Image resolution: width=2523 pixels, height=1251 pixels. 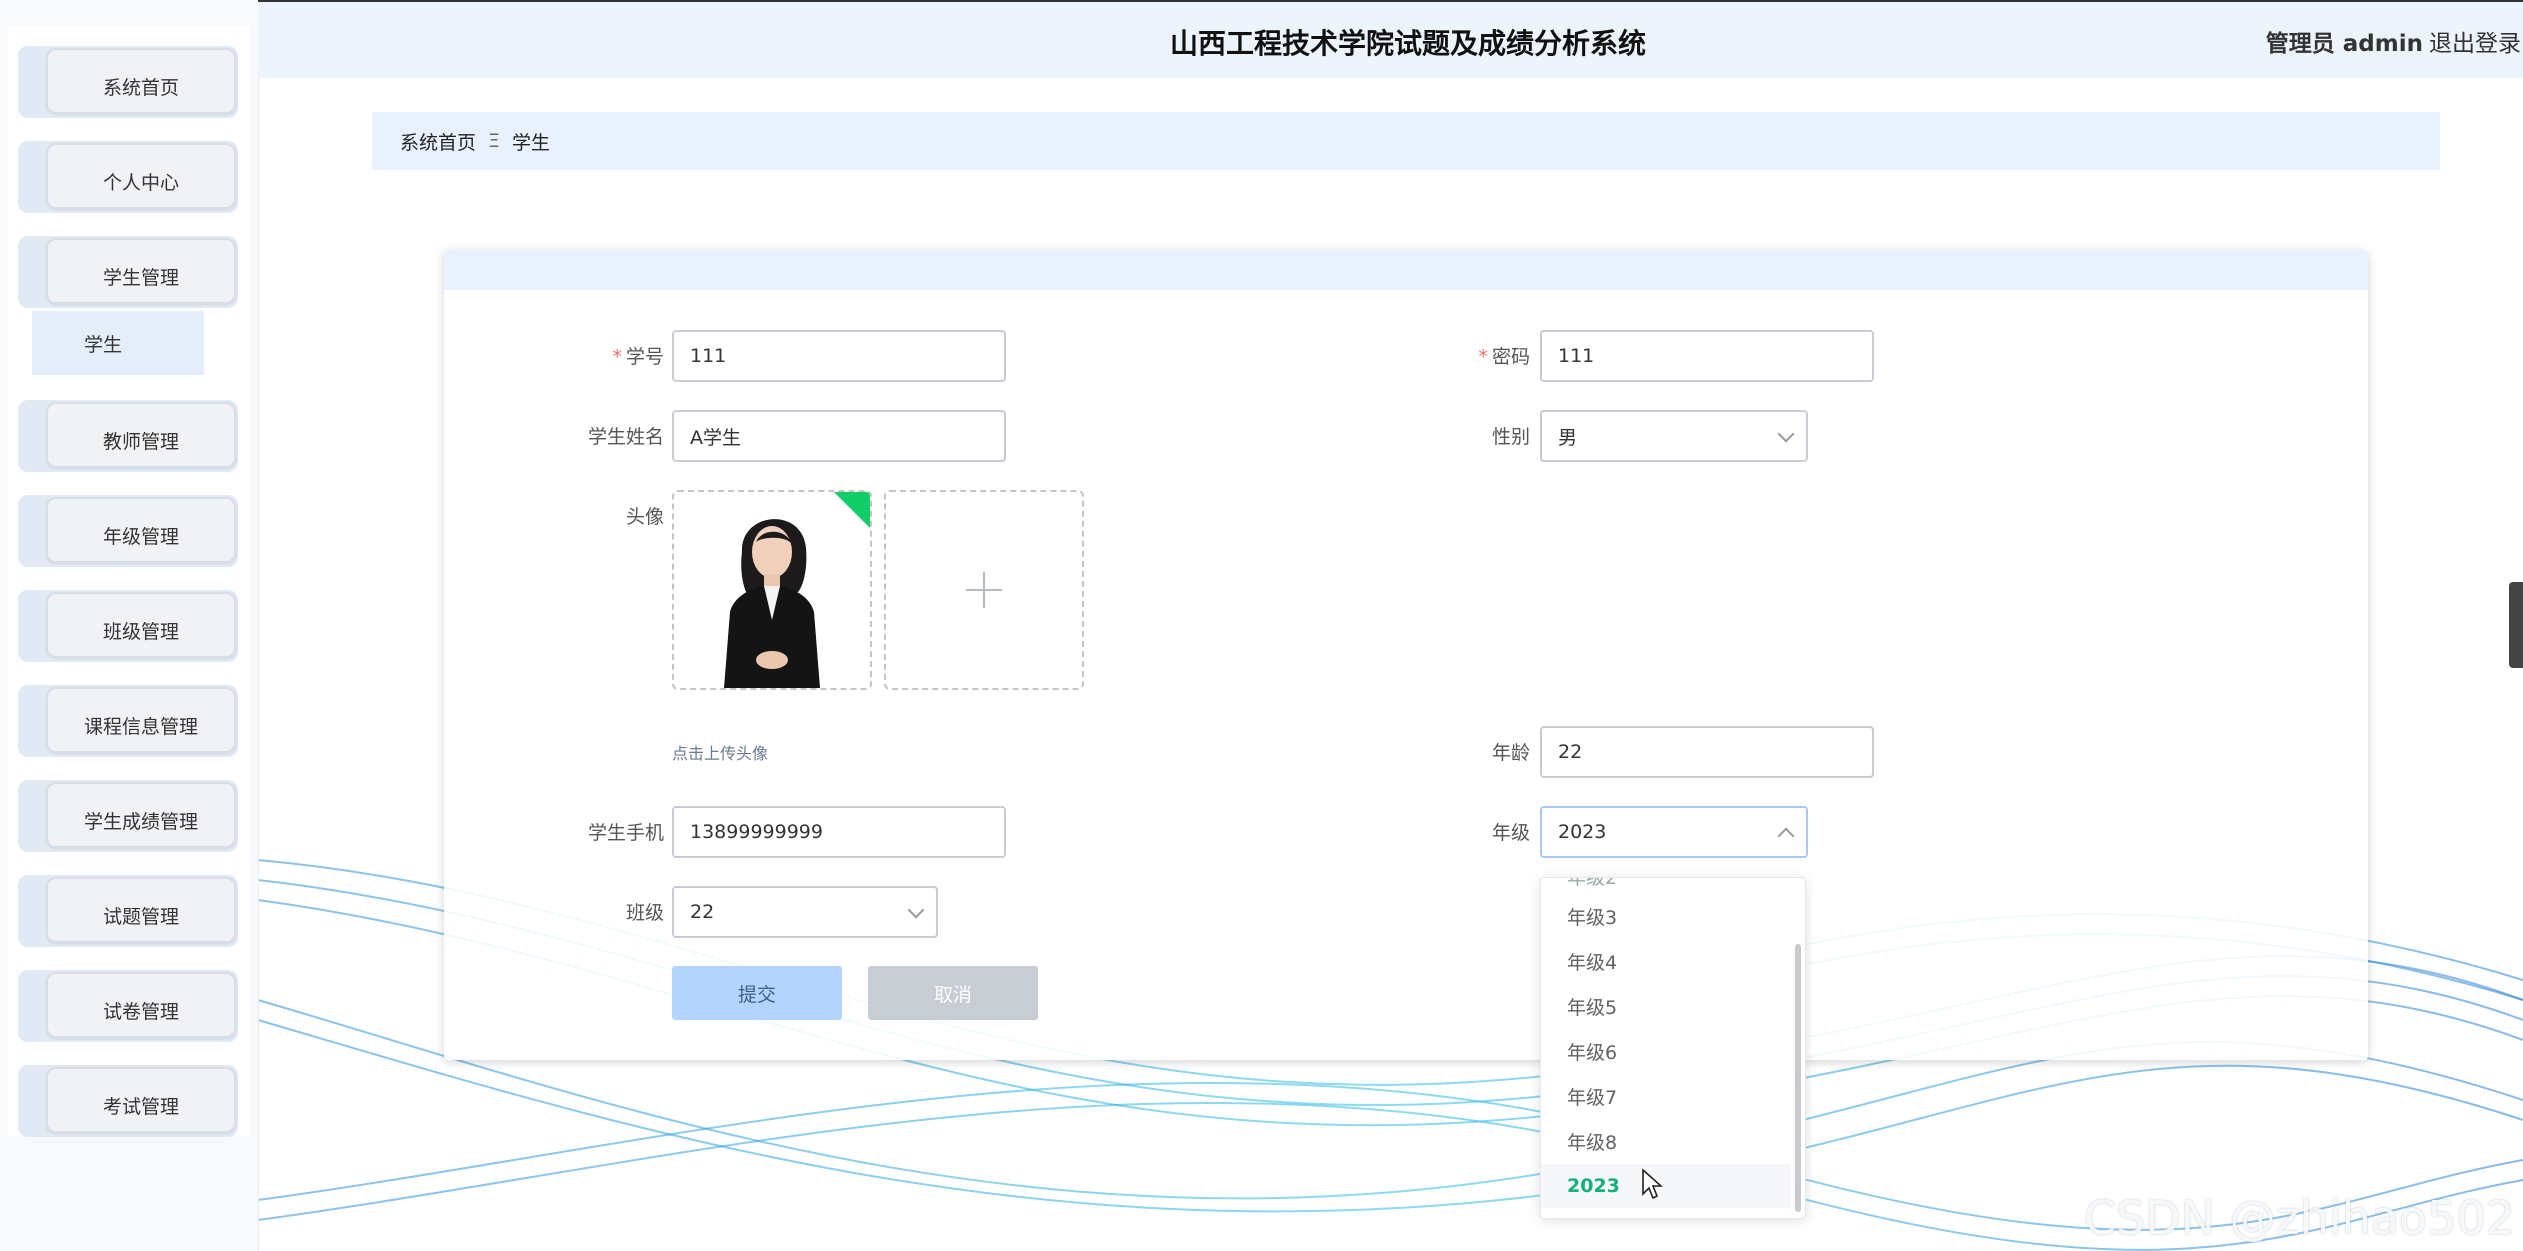 I want to click on sidebar-item-question-management: 试题管理, so click(x=128, y=911).